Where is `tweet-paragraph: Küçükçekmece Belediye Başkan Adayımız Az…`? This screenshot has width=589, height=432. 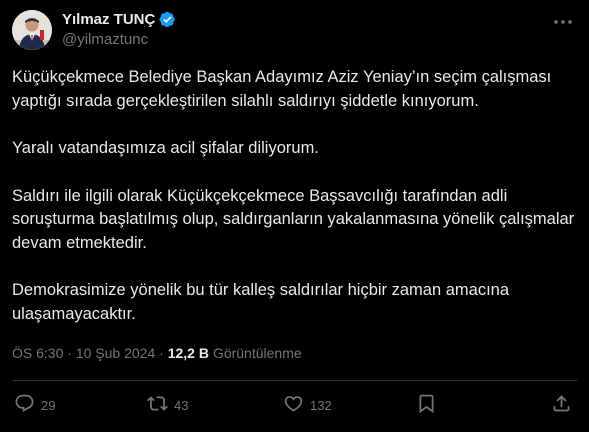 tweet-paragraph: Küçükçekmece Belediye Başkan Adayımız Az… is located at coordinates (282, 89).